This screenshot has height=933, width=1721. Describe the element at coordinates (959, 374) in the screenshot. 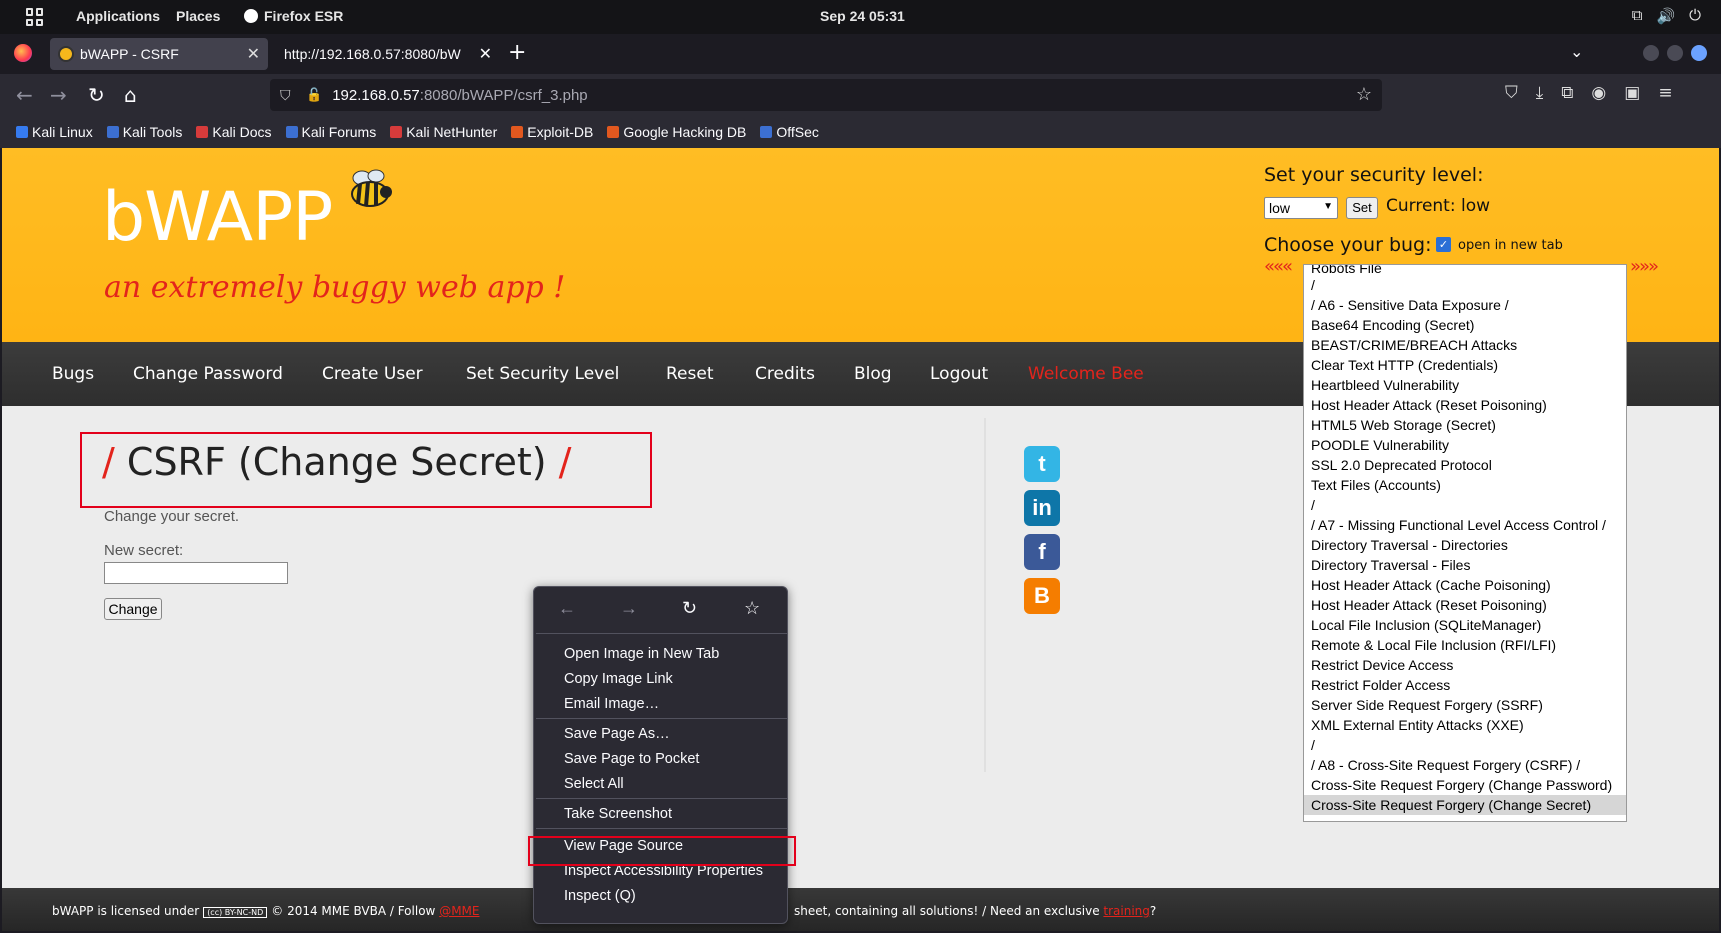

I see `menu-logout: Logout` at that location.